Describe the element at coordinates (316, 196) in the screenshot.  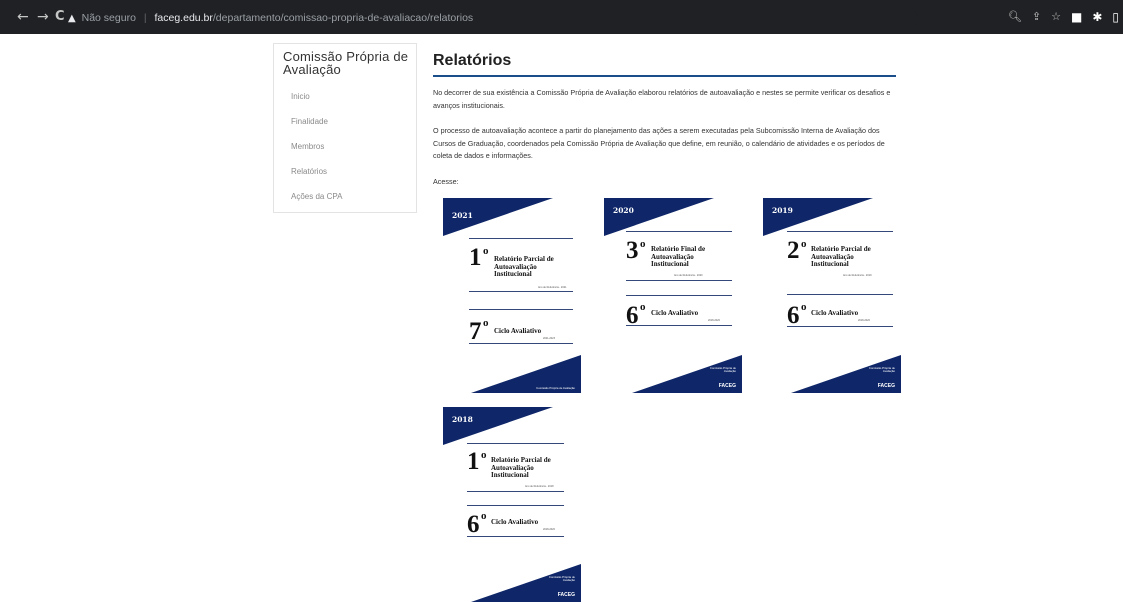
I see `sidebar-item-acoes-cpa: Ações da CPA` at that location.